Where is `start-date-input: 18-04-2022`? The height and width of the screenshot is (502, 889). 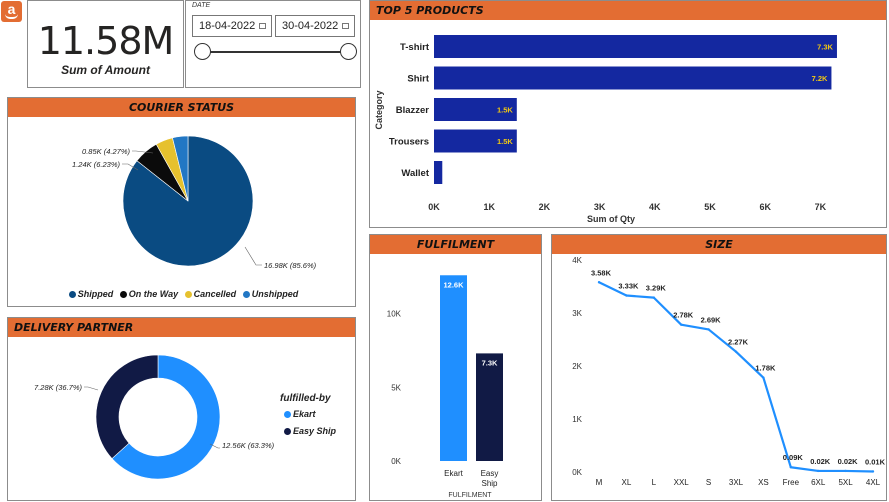
start-date-input: 18-04-2022 is located at coordinates (232, 26).